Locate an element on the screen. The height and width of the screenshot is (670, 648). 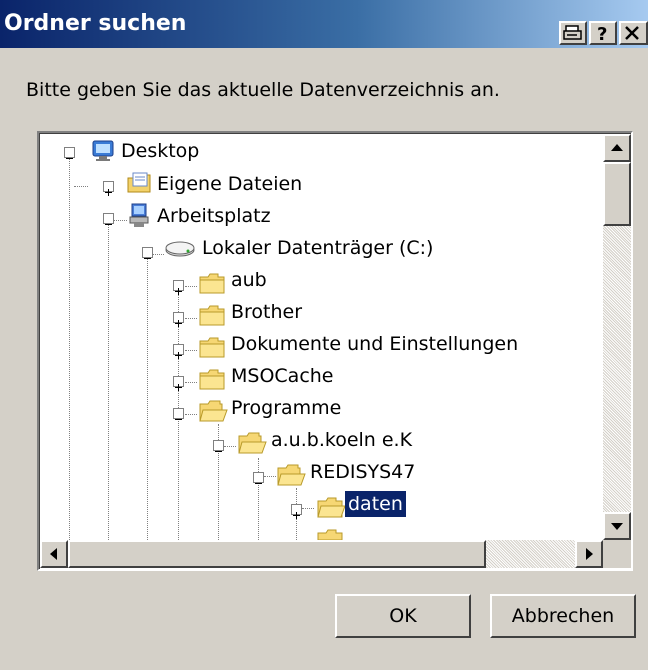
scroll-thumb-horizontal is located at coordinates (277, 554).